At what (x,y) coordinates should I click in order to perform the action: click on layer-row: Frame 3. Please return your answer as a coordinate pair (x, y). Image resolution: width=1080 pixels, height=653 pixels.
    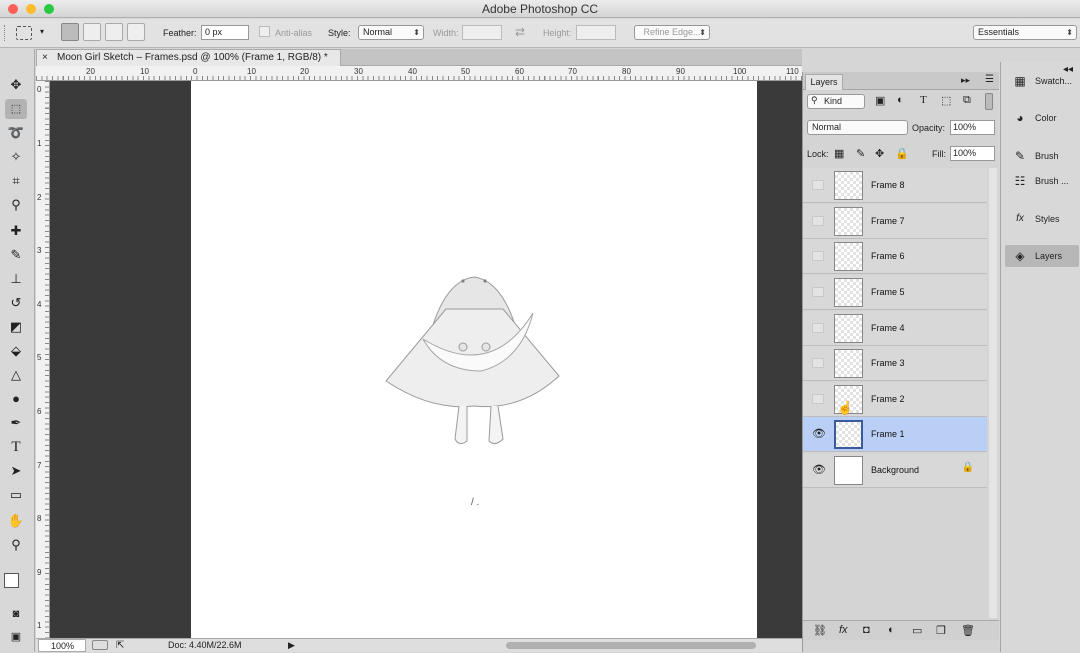
    Looking at the image, I should click on (895, 363).